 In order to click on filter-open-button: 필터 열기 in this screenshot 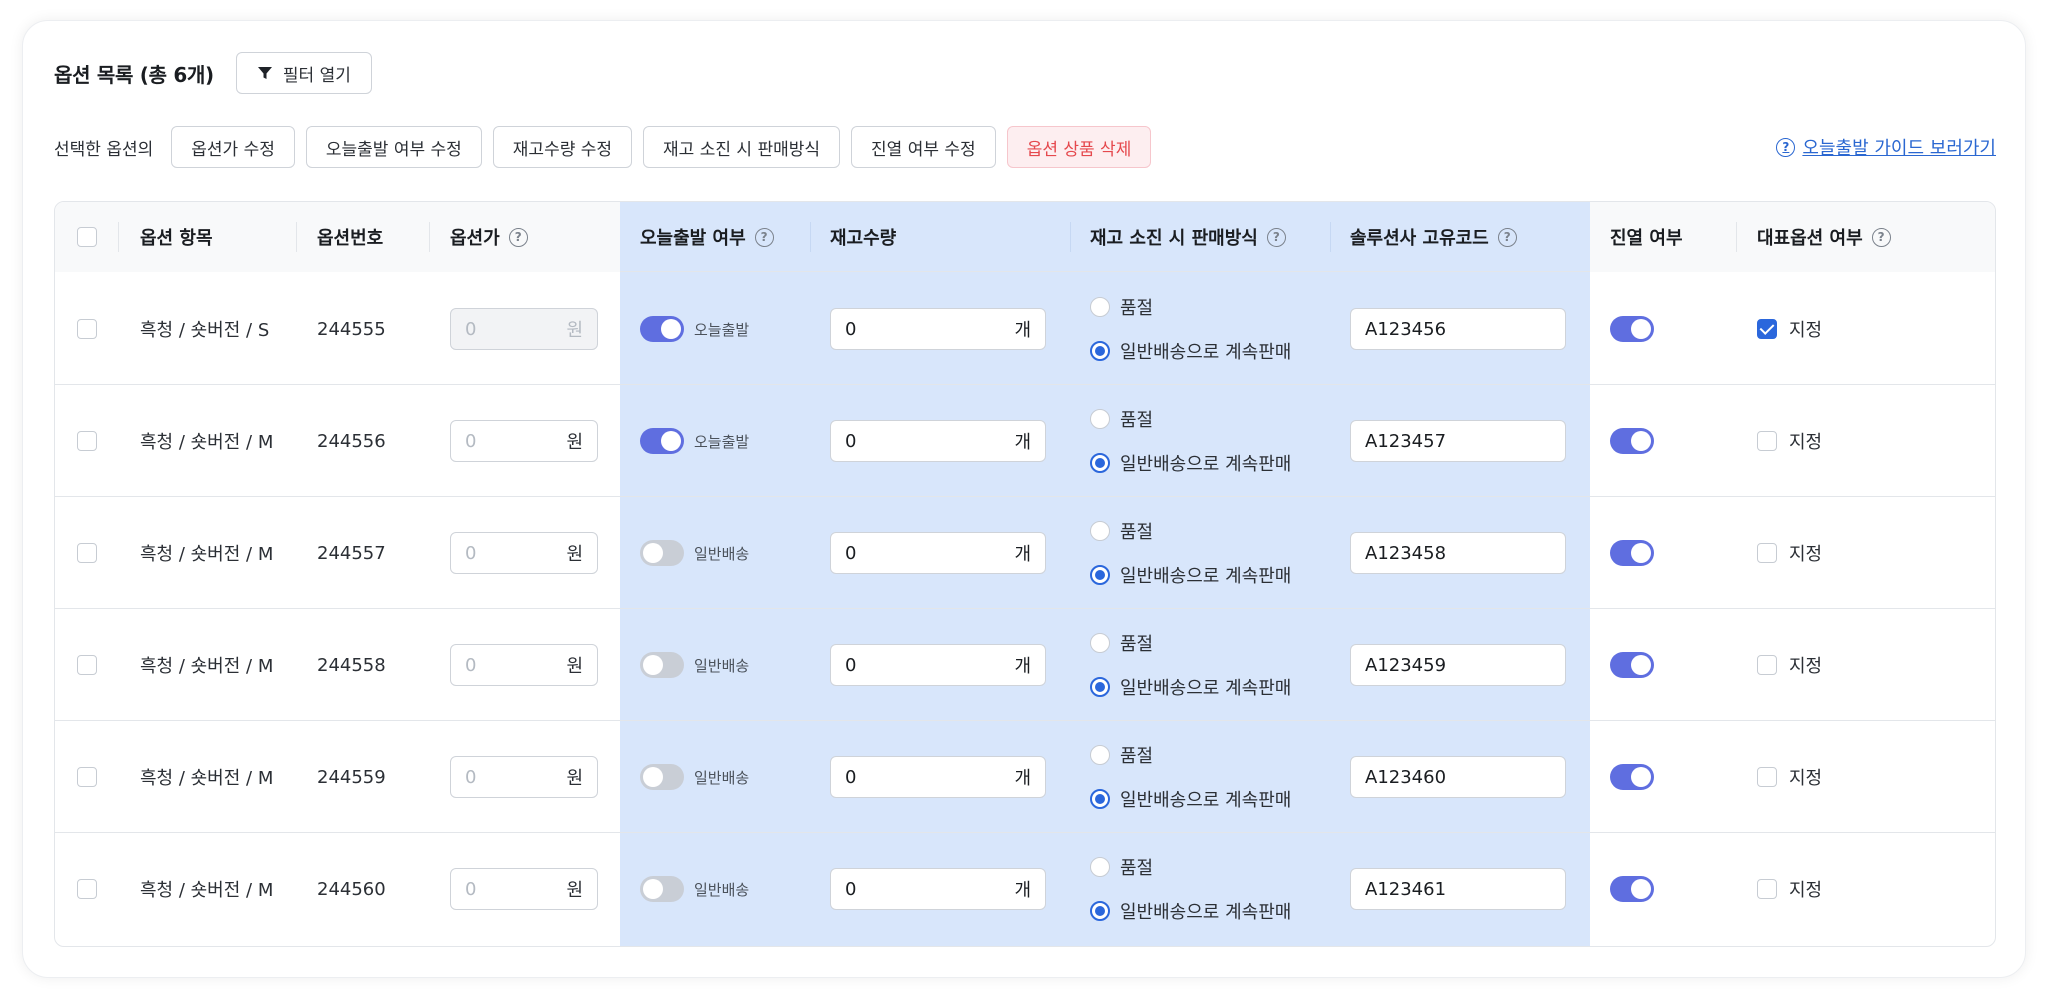, I will do `click(303, 73)`.